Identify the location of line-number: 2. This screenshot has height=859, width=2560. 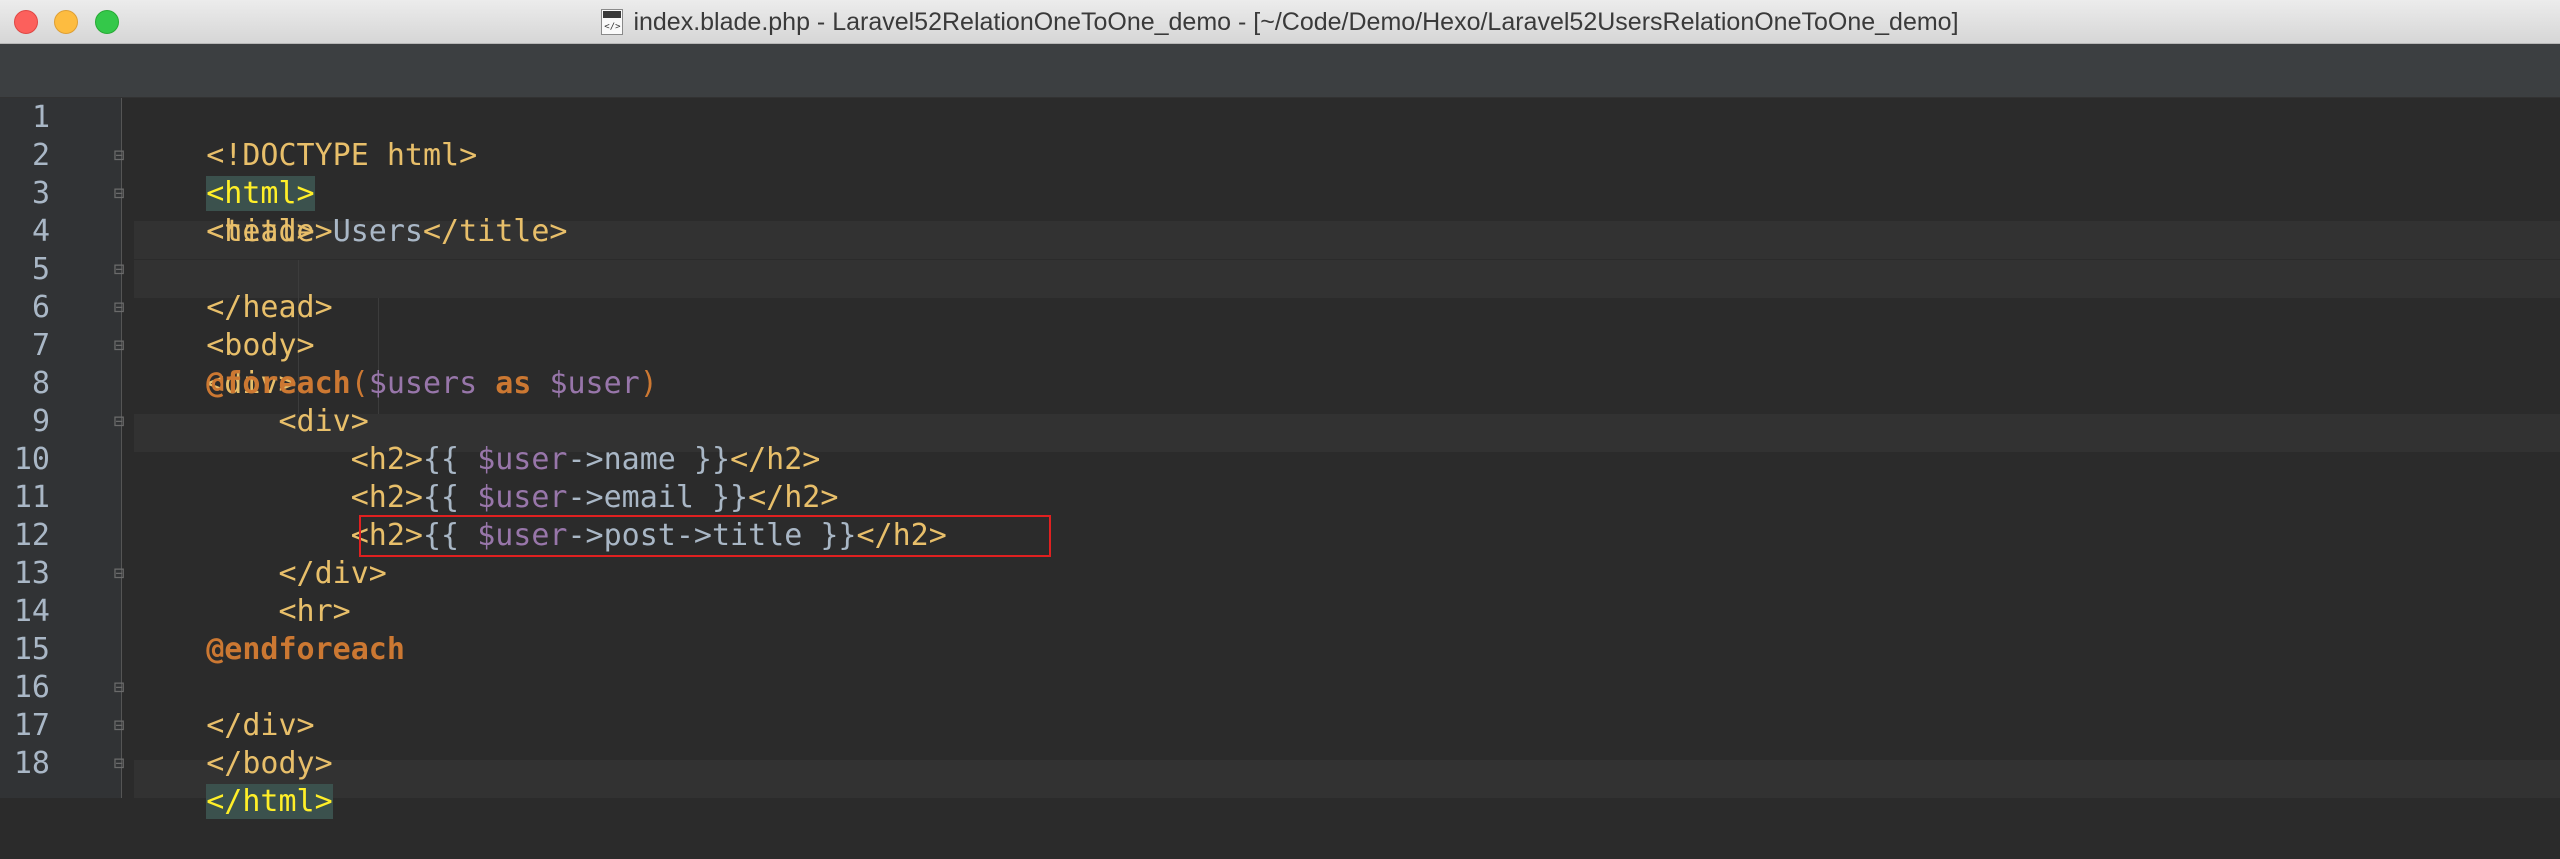
(40, 155).